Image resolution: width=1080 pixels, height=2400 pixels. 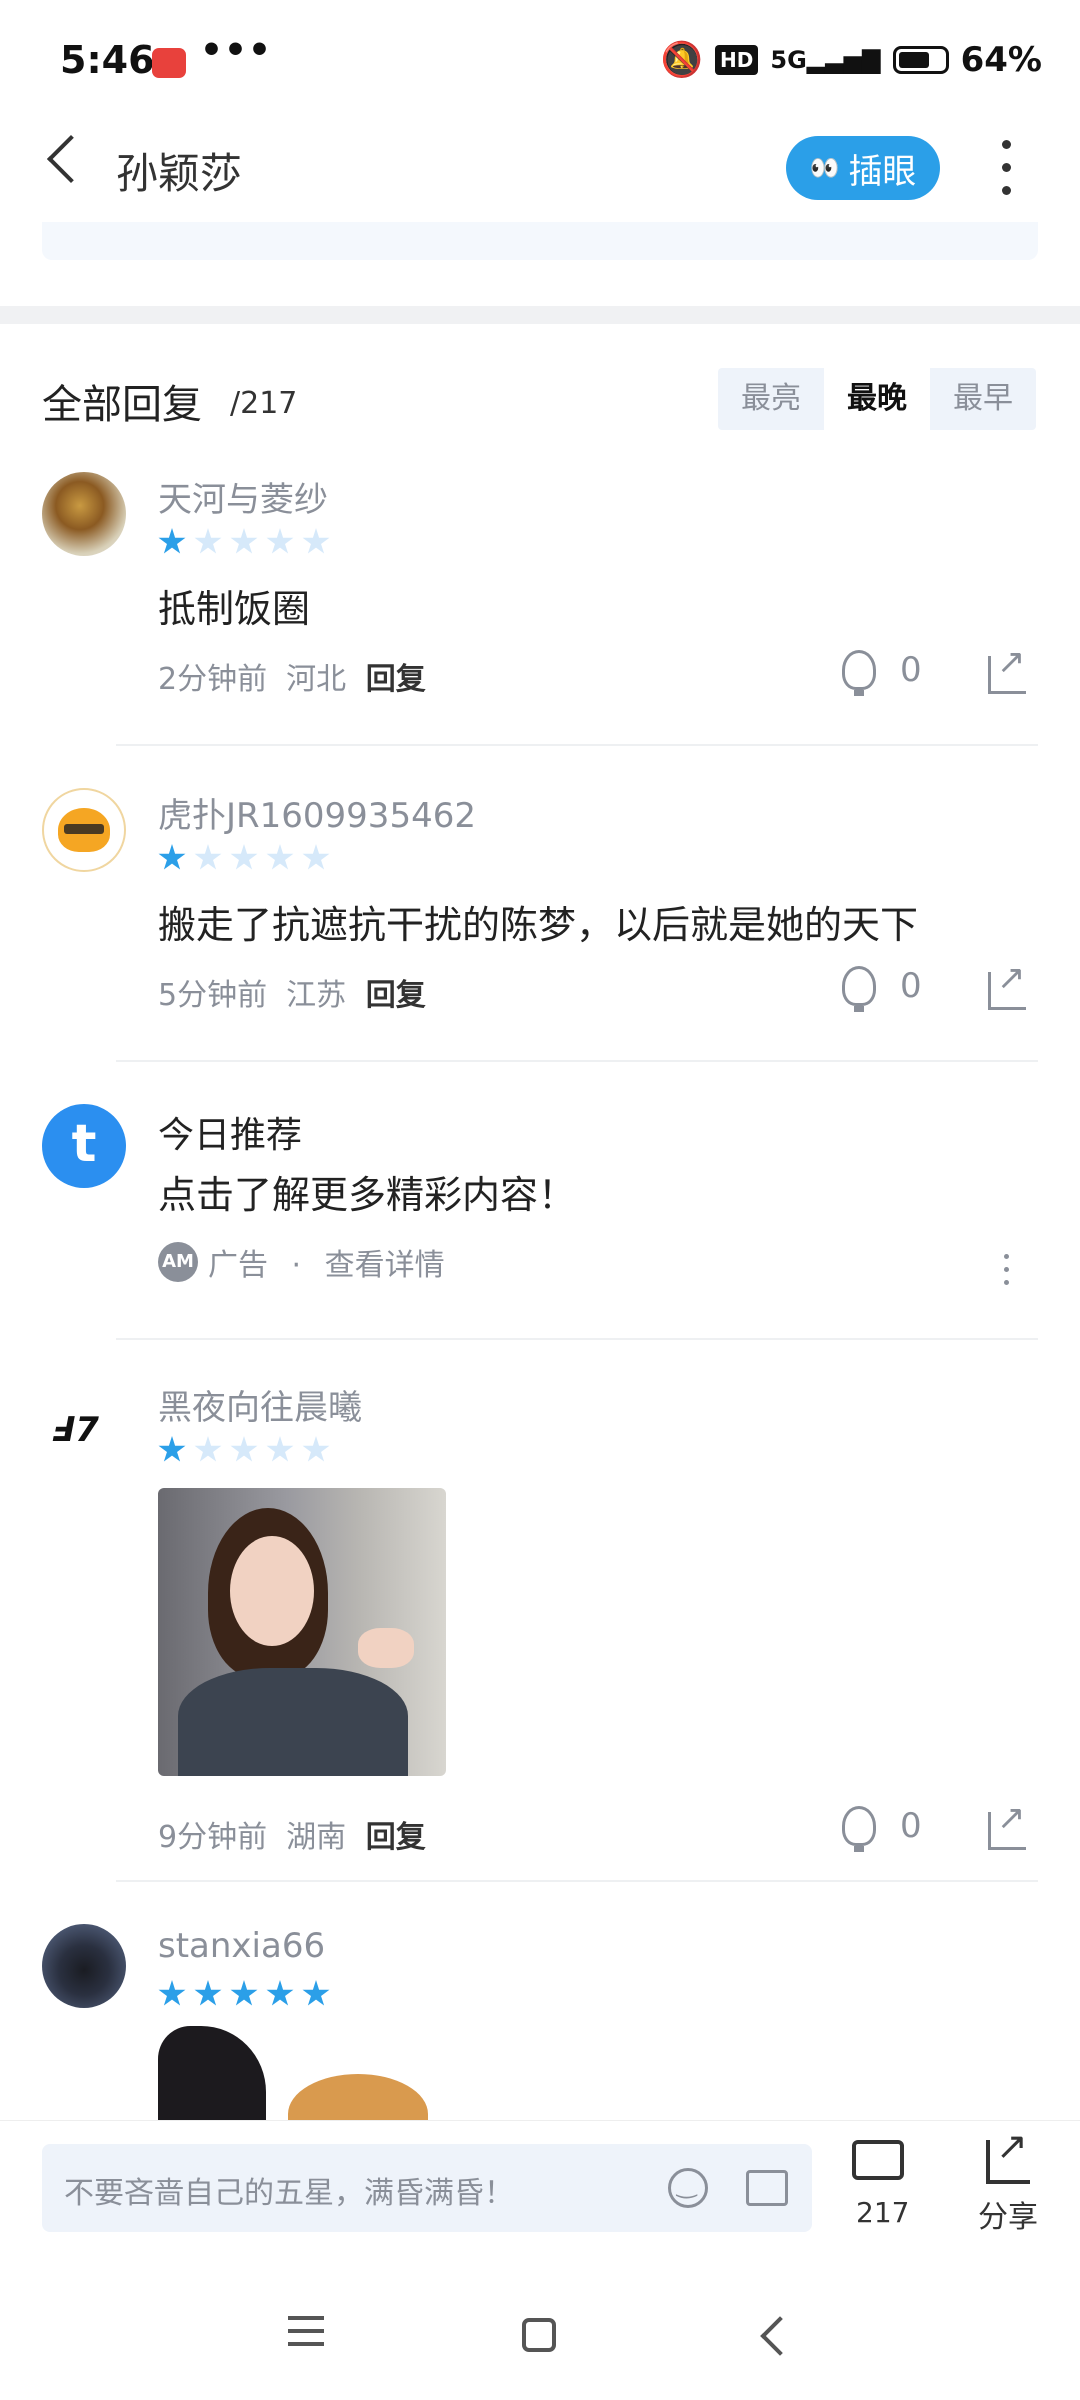 I want to click on comment-time: 2分钟前, so click(x=213, y=679).